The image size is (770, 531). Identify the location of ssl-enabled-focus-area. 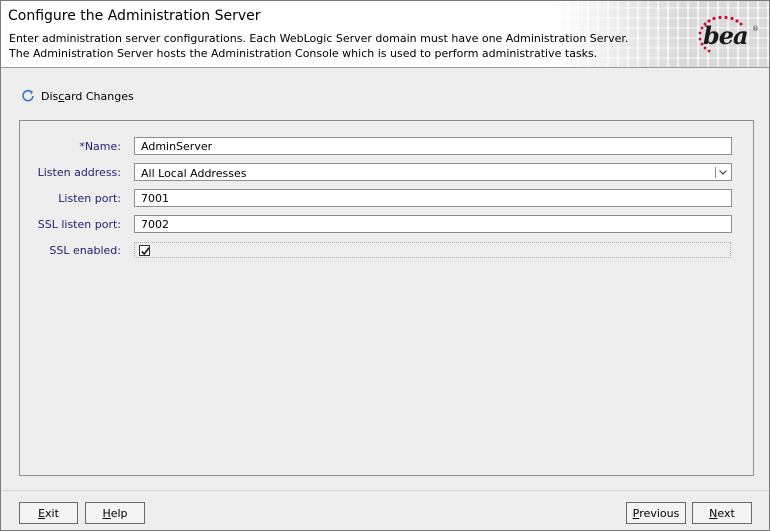
(432, 250).